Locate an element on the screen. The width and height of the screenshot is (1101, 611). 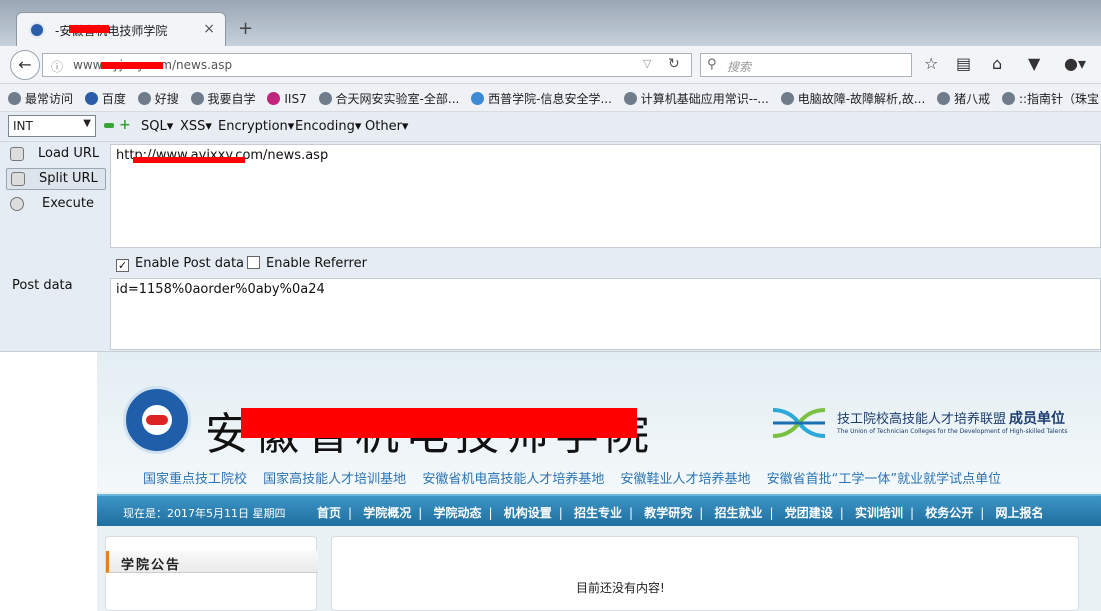
plus-icon: + is located at coordinates (125, 125).